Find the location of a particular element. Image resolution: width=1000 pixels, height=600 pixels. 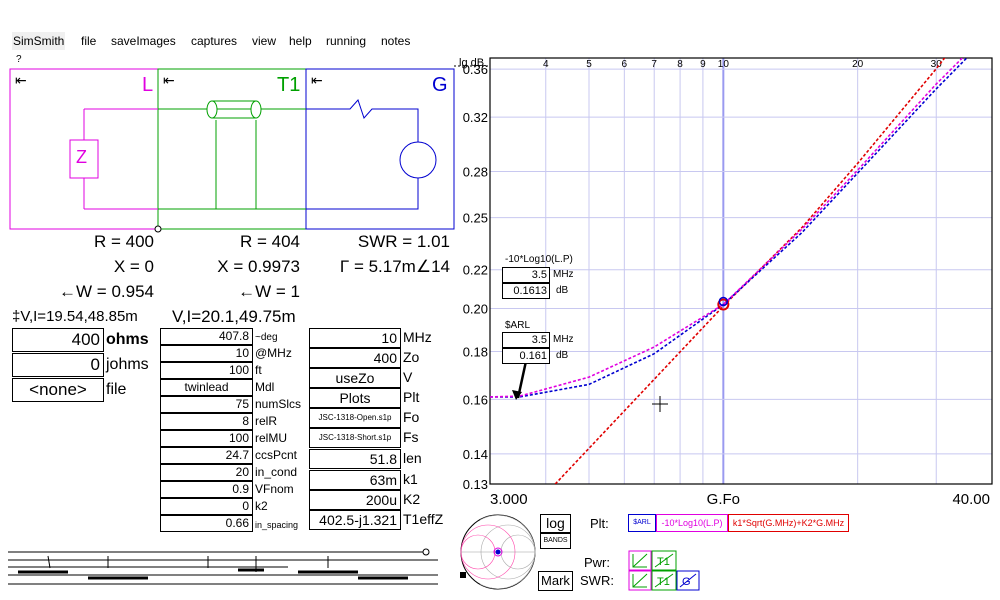

t1-param-field: 0.9 is located at coordinates (206, 489).